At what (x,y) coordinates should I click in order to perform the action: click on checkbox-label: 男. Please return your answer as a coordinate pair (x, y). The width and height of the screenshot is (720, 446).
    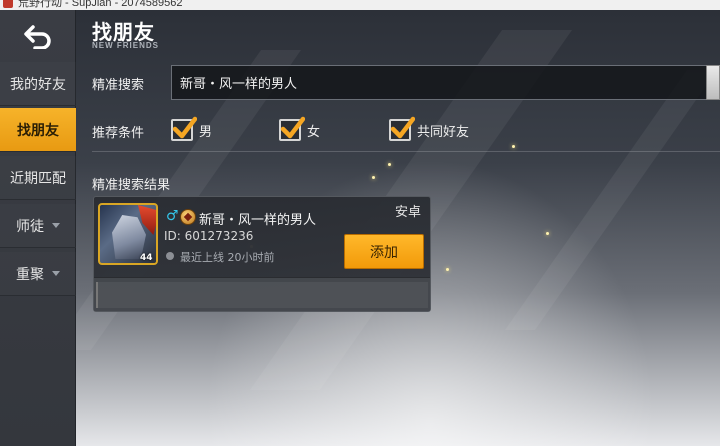
    Looking at the image, I should click on (206, 132).